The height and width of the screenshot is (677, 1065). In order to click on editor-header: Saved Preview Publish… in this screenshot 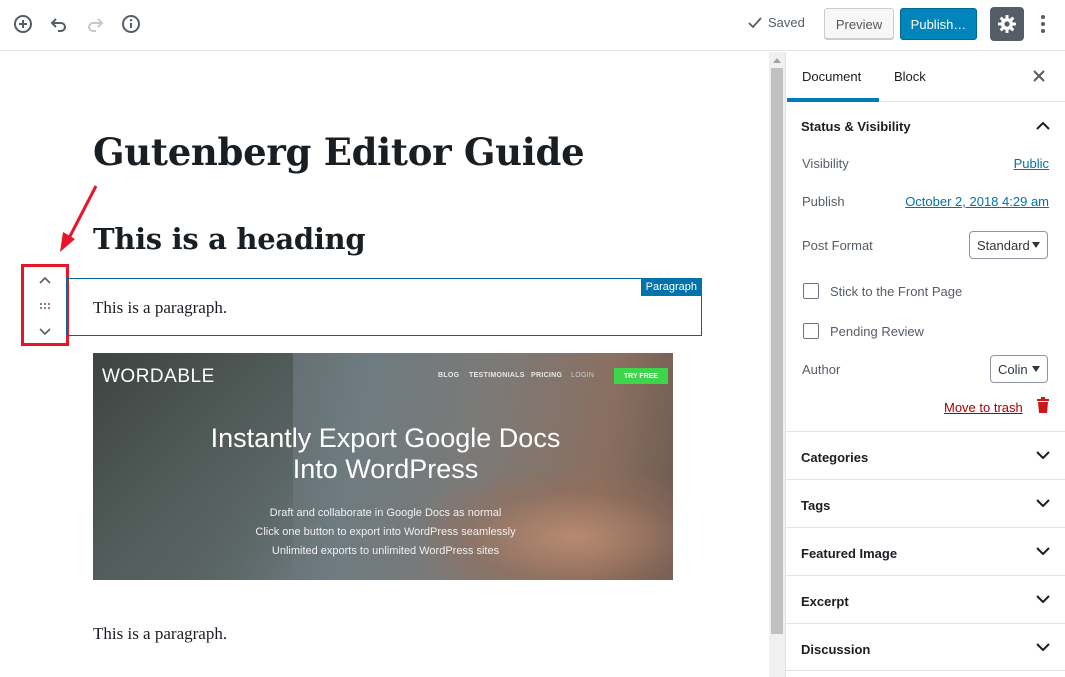, I will do `click(532, 25)`.